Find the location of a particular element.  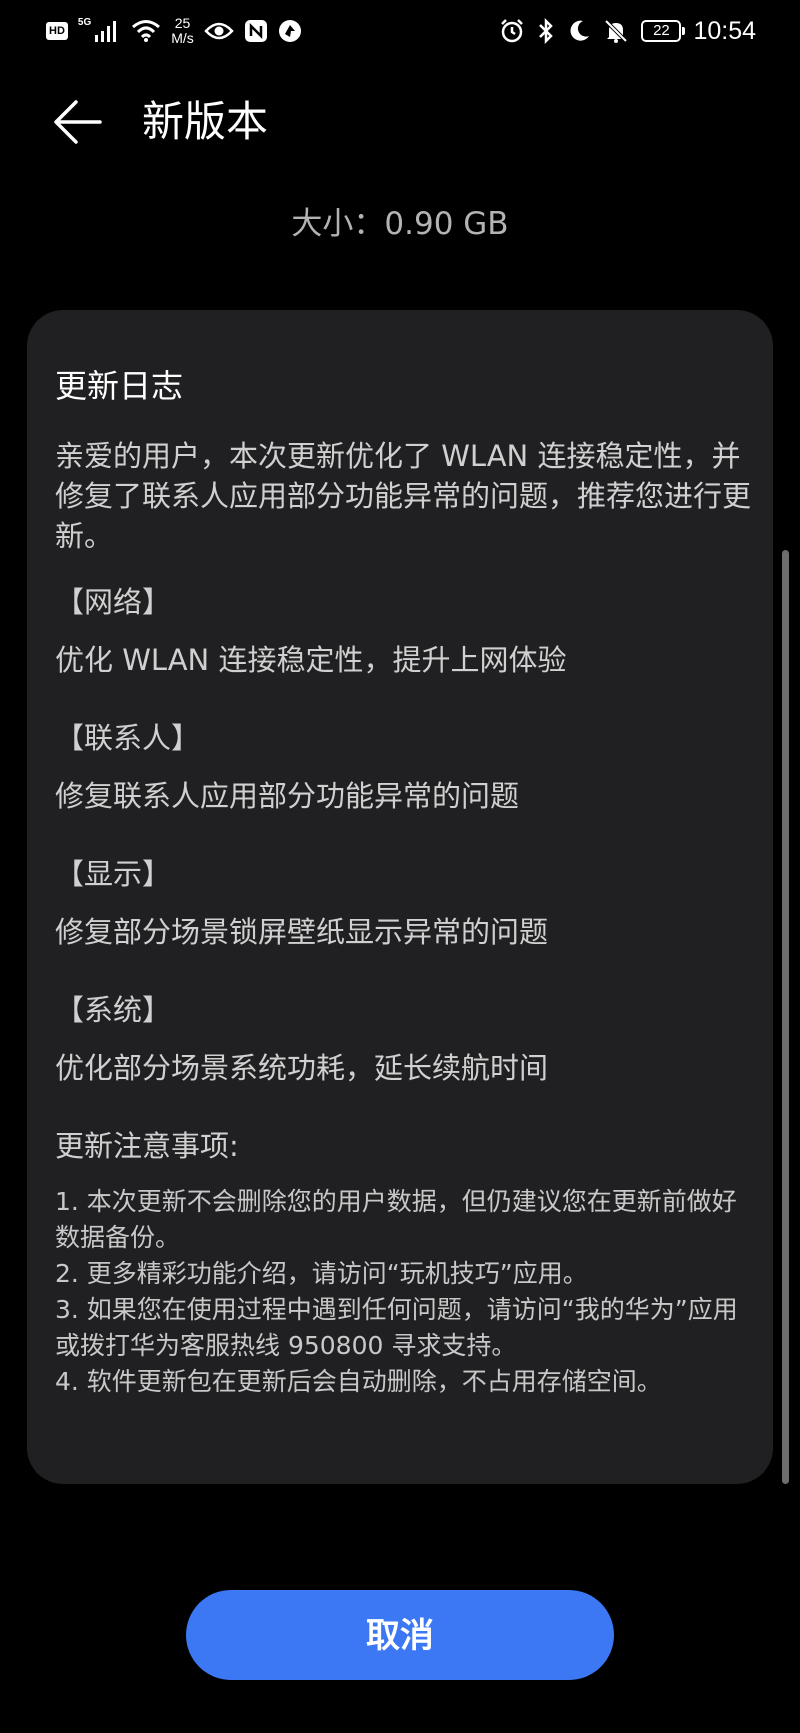

section-heading-network: 【网络】 is located at coordinates (113, 602).